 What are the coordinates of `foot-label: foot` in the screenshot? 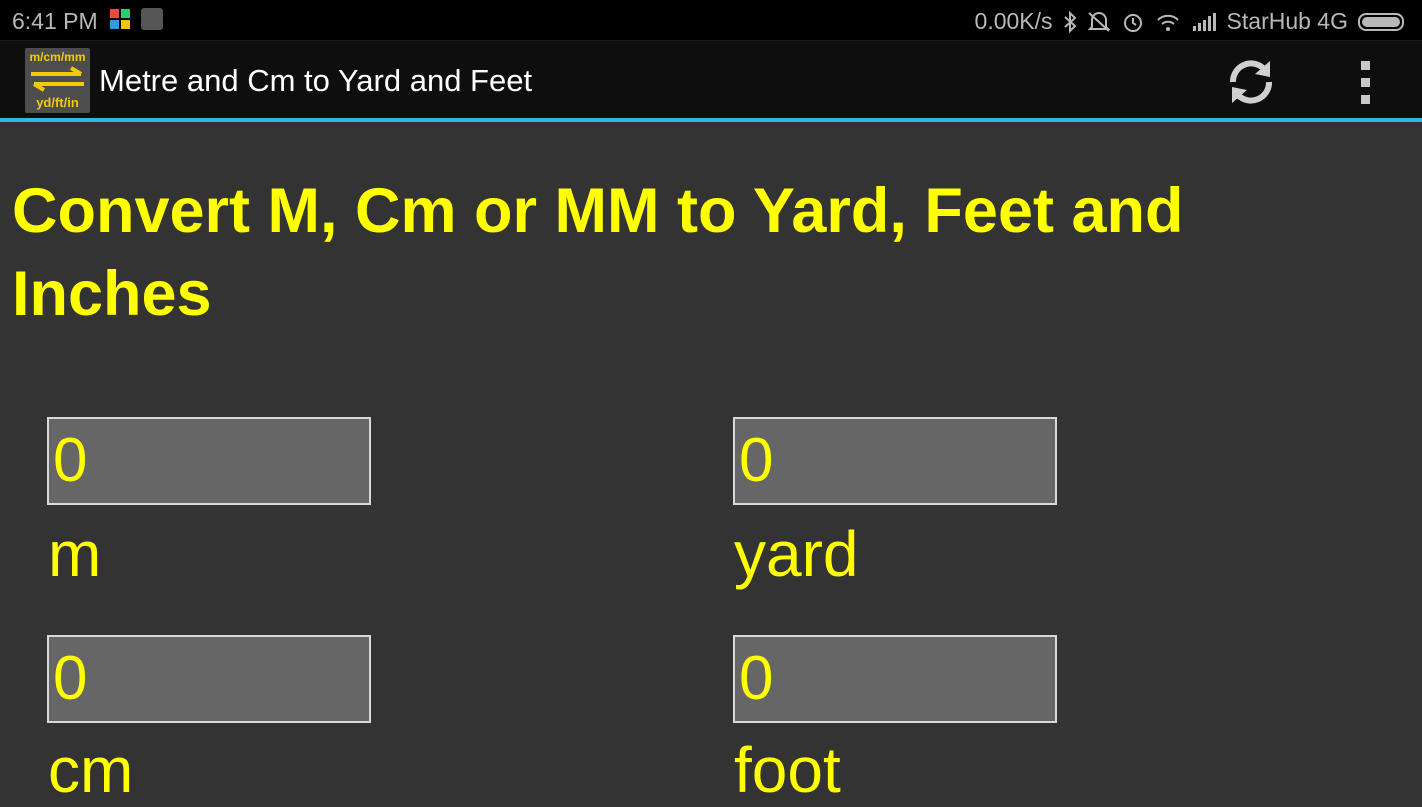 It's located at (787, 770).